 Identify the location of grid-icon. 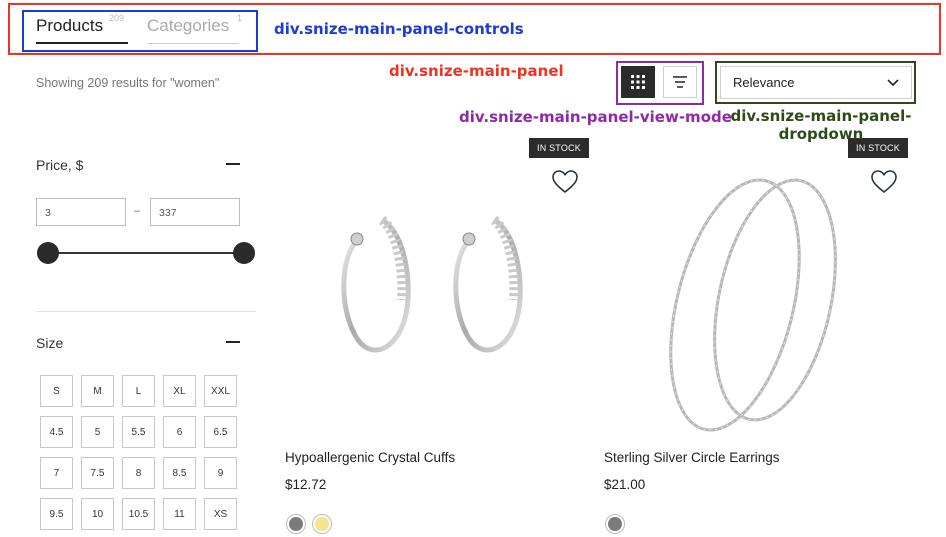
(638, 82).